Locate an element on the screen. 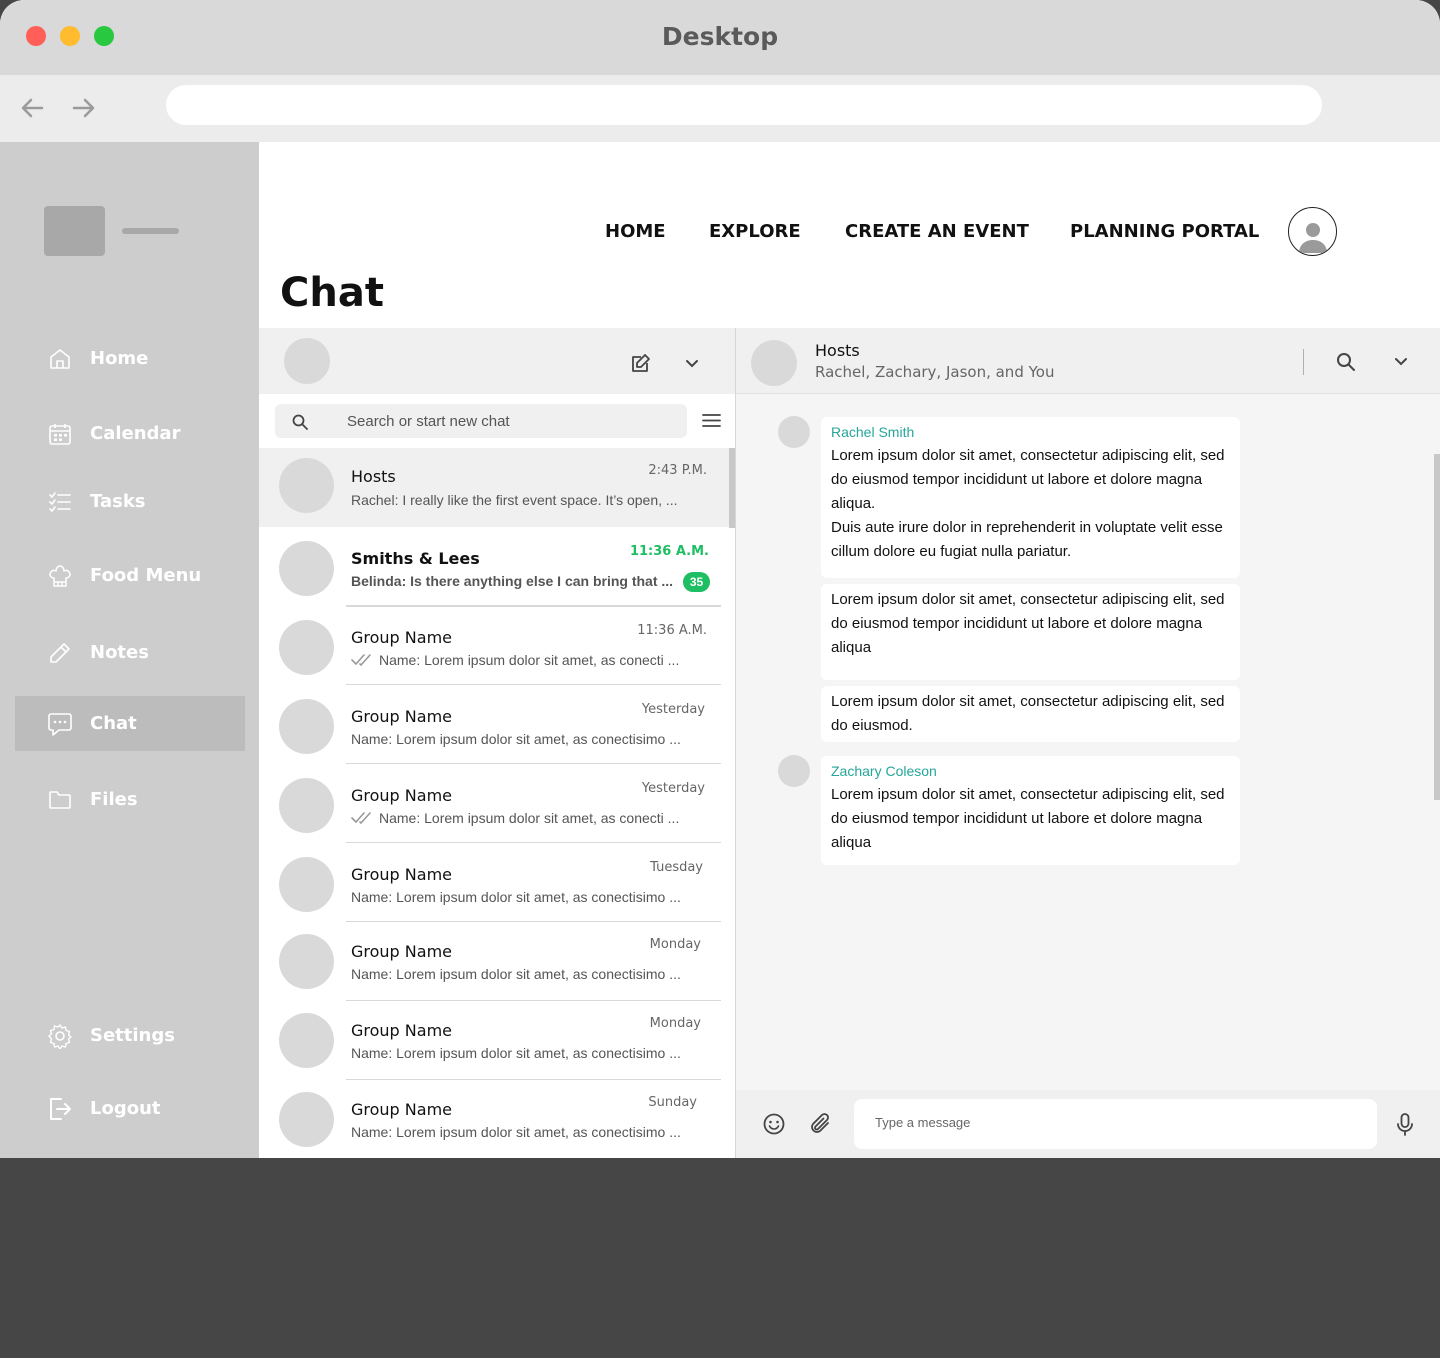  logo-text-placeholder is located at coordinates (150, 231).